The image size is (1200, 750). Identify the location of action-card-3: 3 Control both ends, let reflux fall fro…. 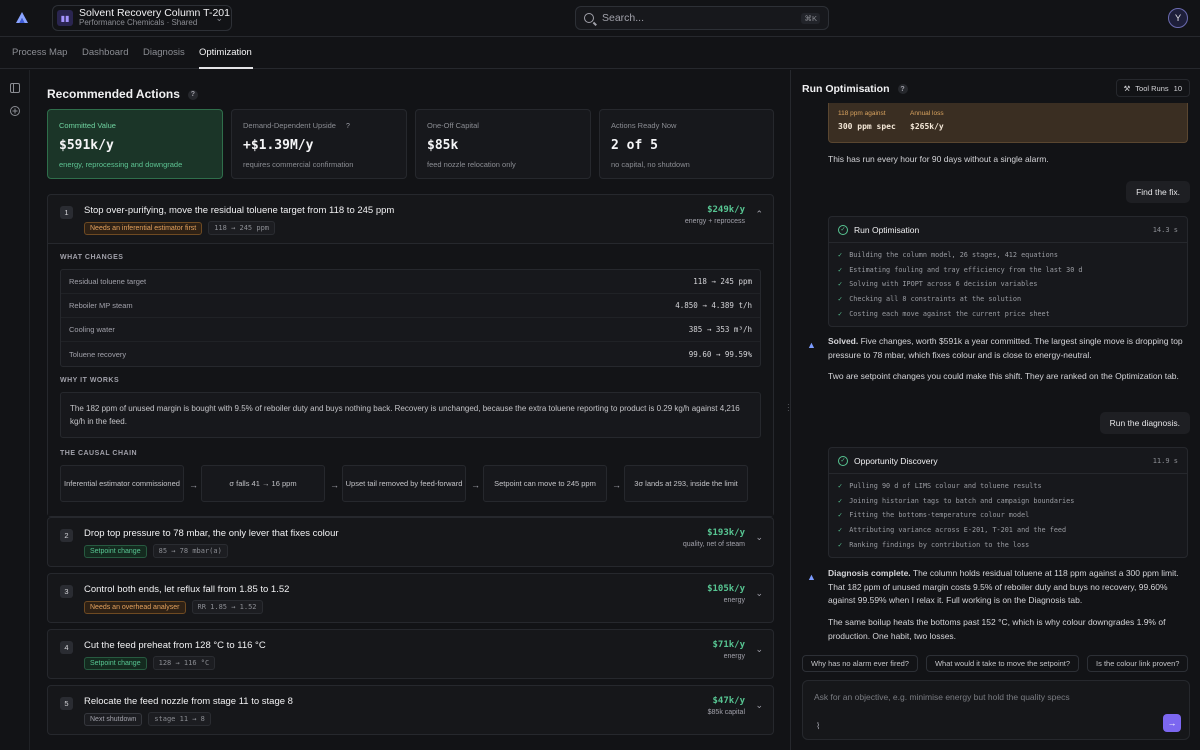
(410, 598).